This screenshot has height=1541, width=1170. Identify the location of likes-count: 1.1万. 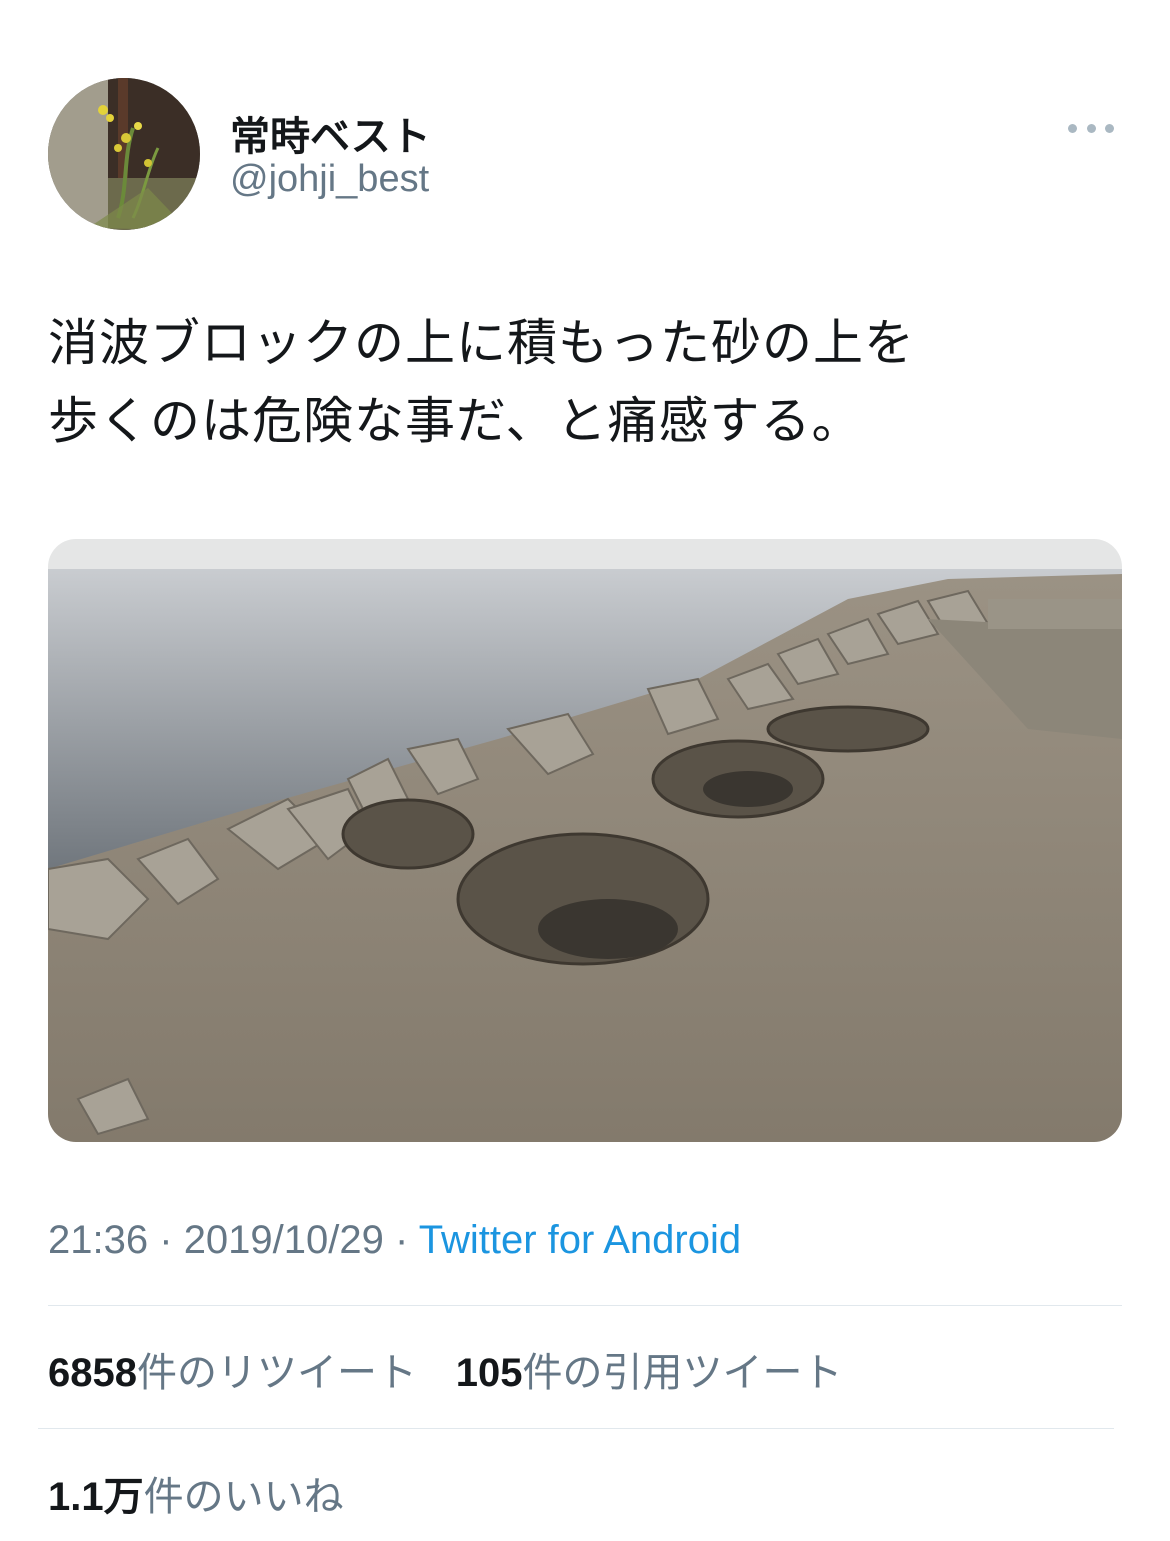
(96, 1497).